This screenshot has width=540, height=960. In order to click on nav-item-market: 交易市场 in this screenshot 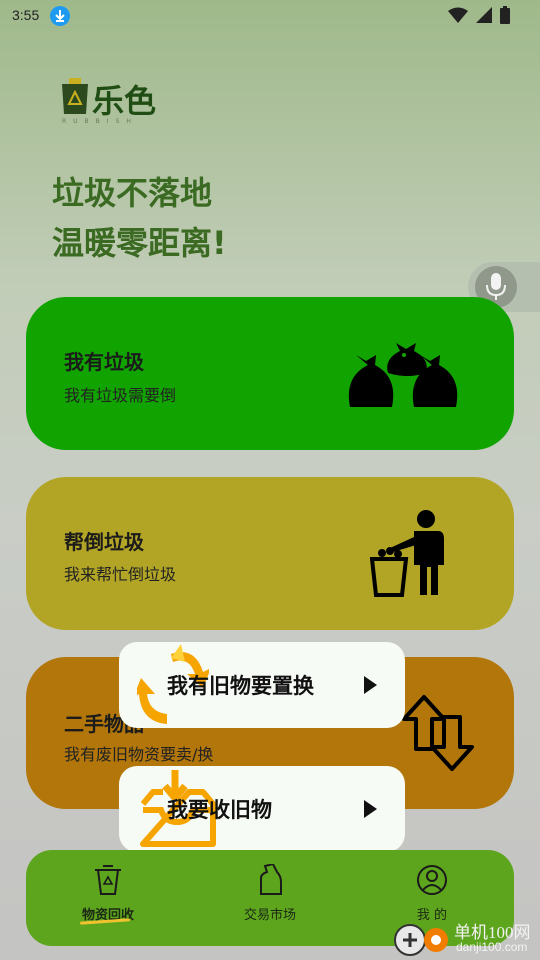, I will do `click(270, 892)`.